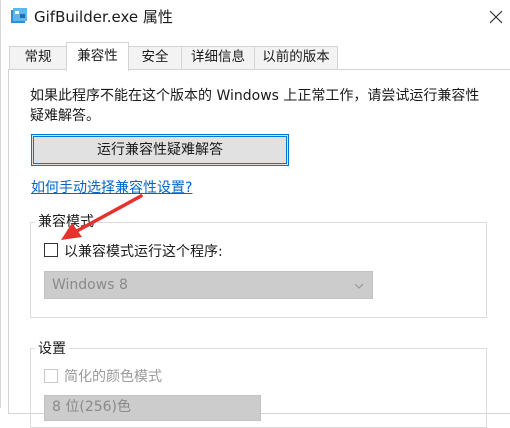  Describe the element at coordinates (111, 187) in the screenshot. I see `manual-settings-link: 如何手动选择兼容性设置?` at that location.